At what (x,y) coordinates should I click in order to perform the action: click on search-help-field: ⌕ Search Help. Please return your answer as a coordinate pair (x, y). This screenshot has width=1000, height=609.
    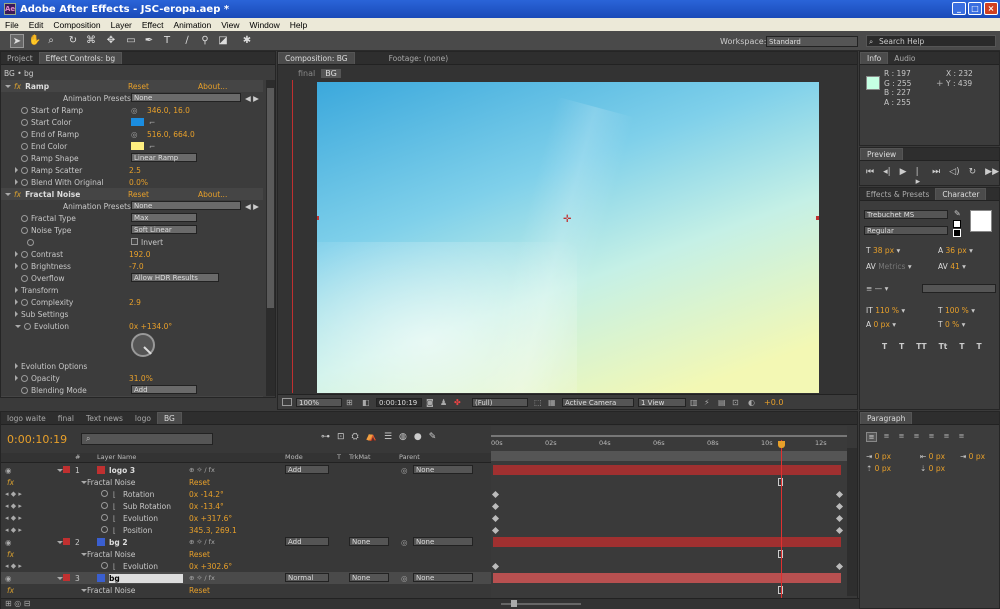
    Looking at the image, I should click on (931, 41).